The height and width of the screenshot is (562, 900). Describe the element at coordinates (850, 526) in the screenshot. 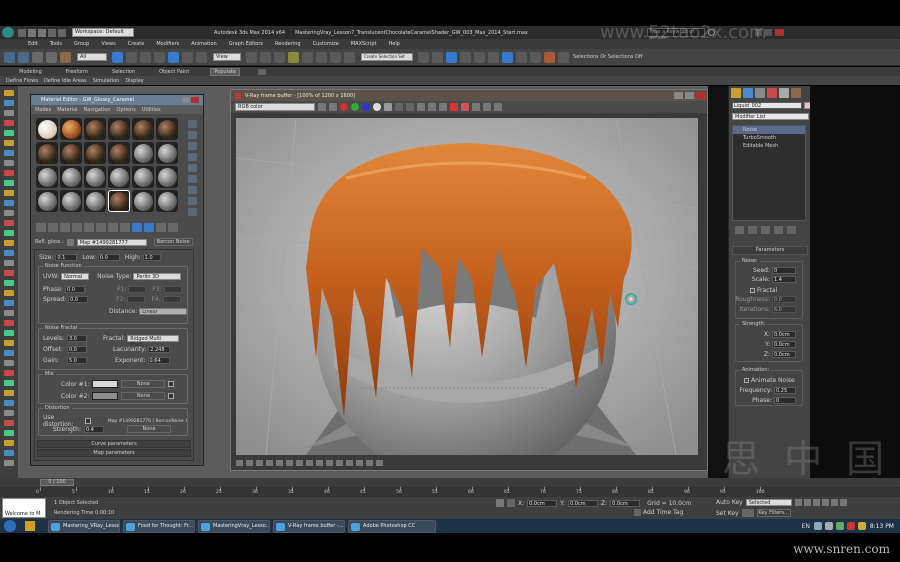

I see `security-icon` at that location.